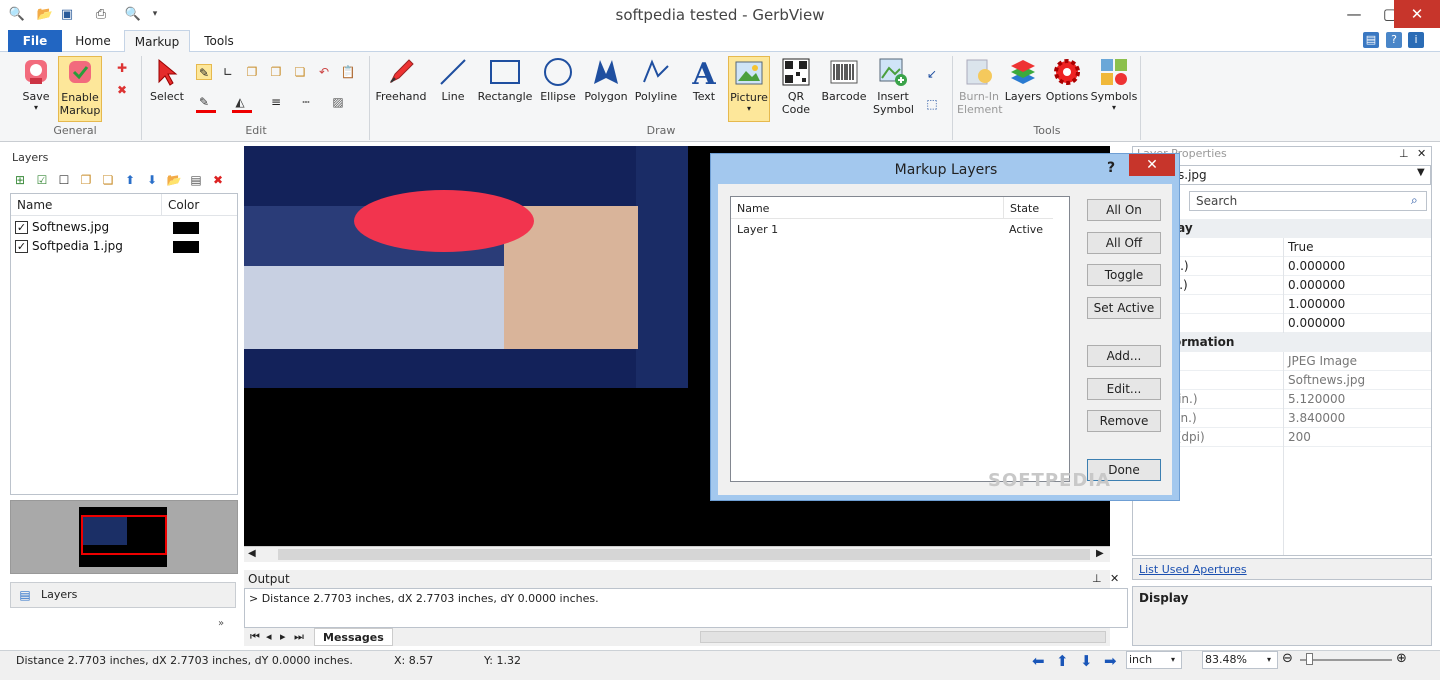 The height and width of the screenshot is (680, 1440). What do you see at coordinates (979, 89) in the screenshot?
I see `burn-in-element-button: Burn-In Element` at bounding box center [979, 89].